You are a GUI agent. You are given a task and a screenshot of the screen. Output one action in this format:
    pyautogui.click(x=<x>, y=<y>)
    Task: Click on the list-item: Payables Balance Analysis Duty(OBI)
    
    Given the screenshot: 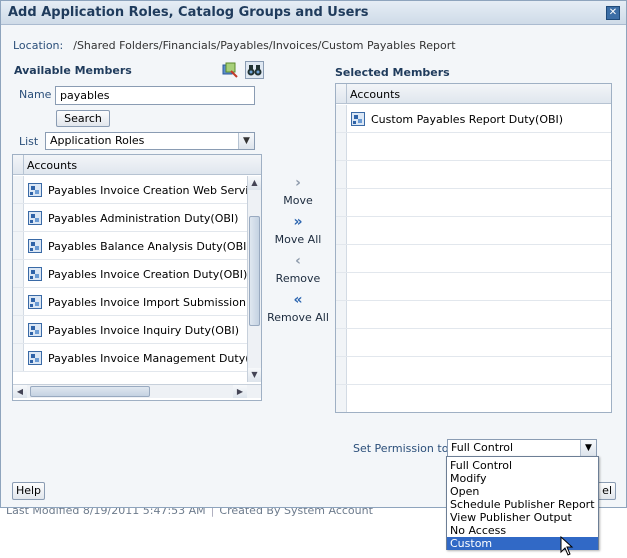 What is the action you would take?
    pyautogui.click(x=132, y=246)
    